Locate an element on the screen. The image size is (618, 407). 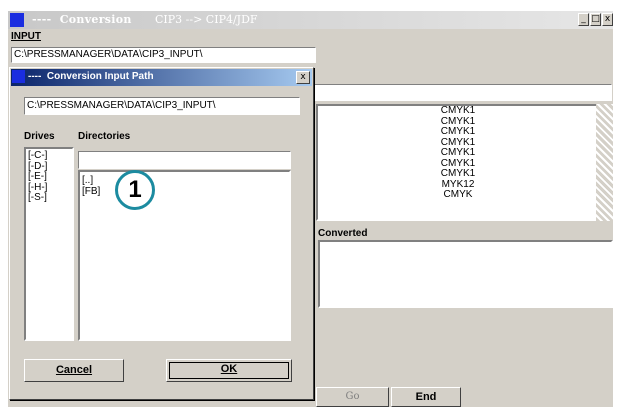
list-item: [-C-] is located at coordinates (37, 156).